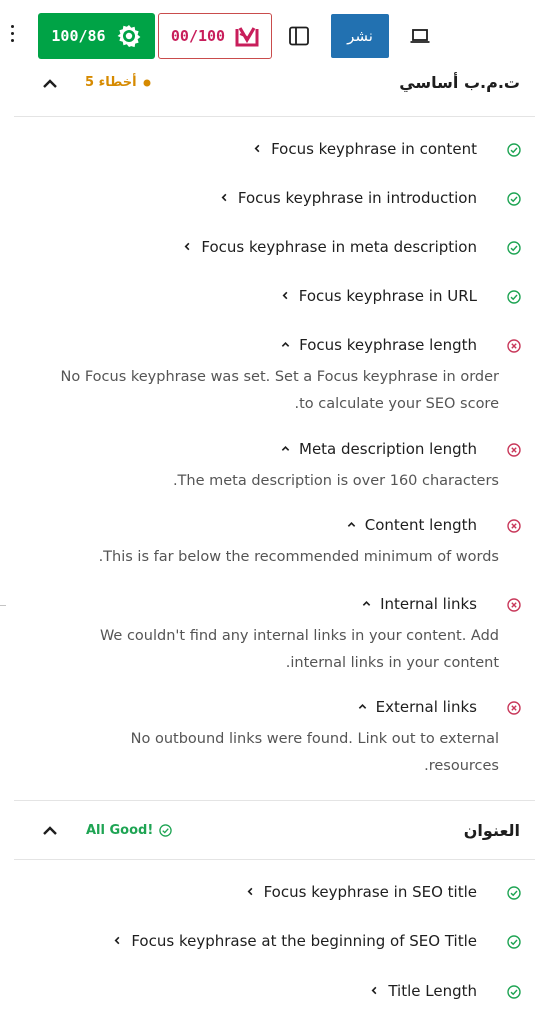 The height and width of the screenshot is (1024, 543). Describe the element at coordinates (299, 36) in the screenshot. I see `sidebar-toggle-icon` at that location.